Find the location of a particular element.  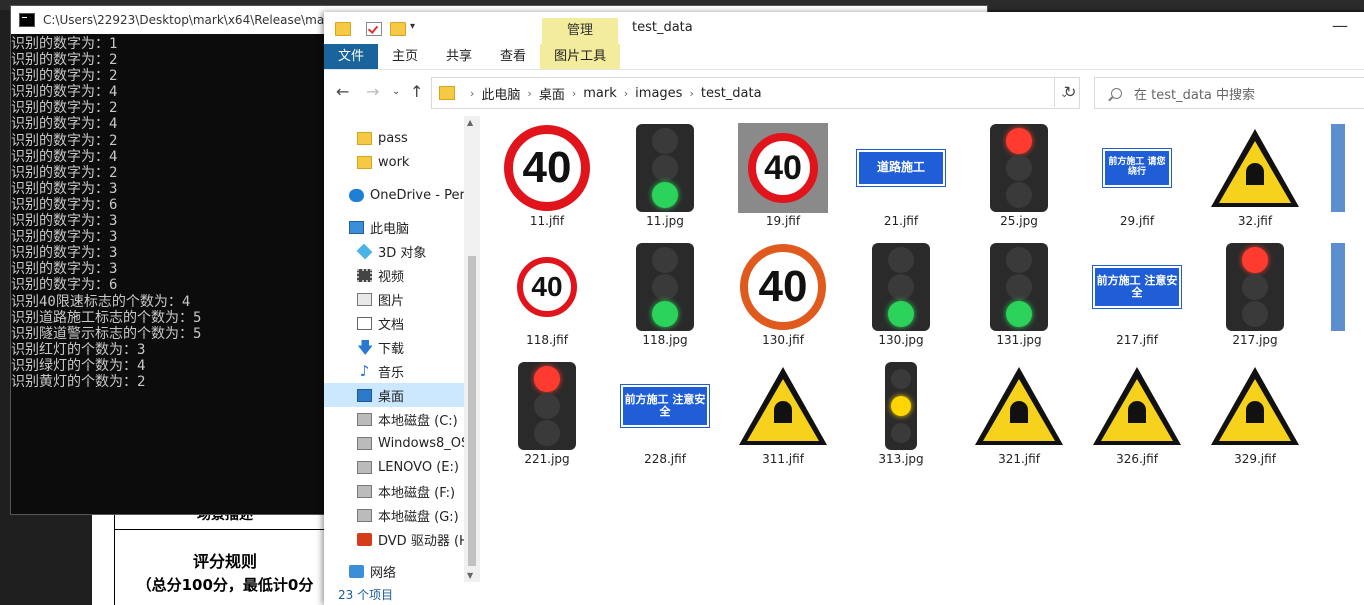

speed-limit-text: 40 is located at coordinates (547, 167).